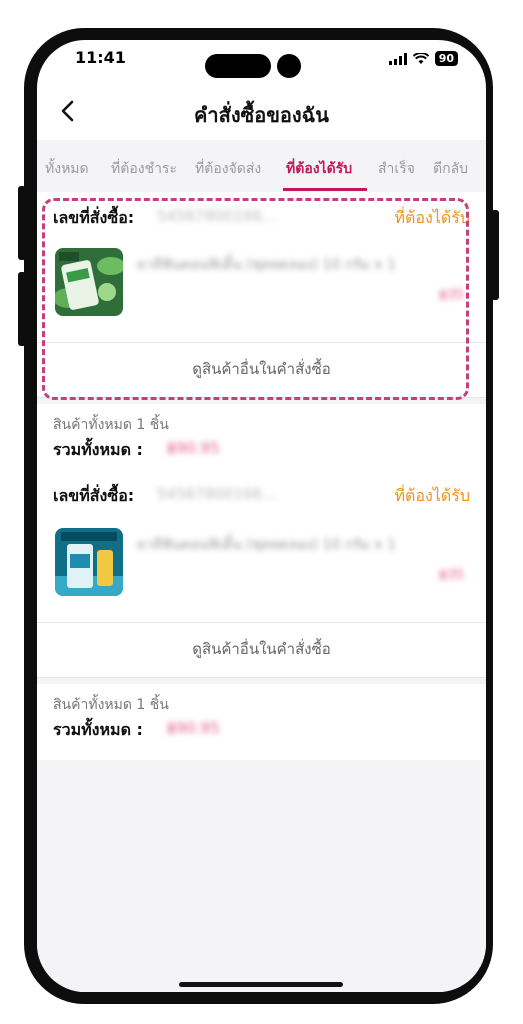 The height and width of the screenshot is (1024, 523). What do you see at coordinates (420, 58) in the screenshot?
I see `wifi-icon` at bounding box center [420, 58].